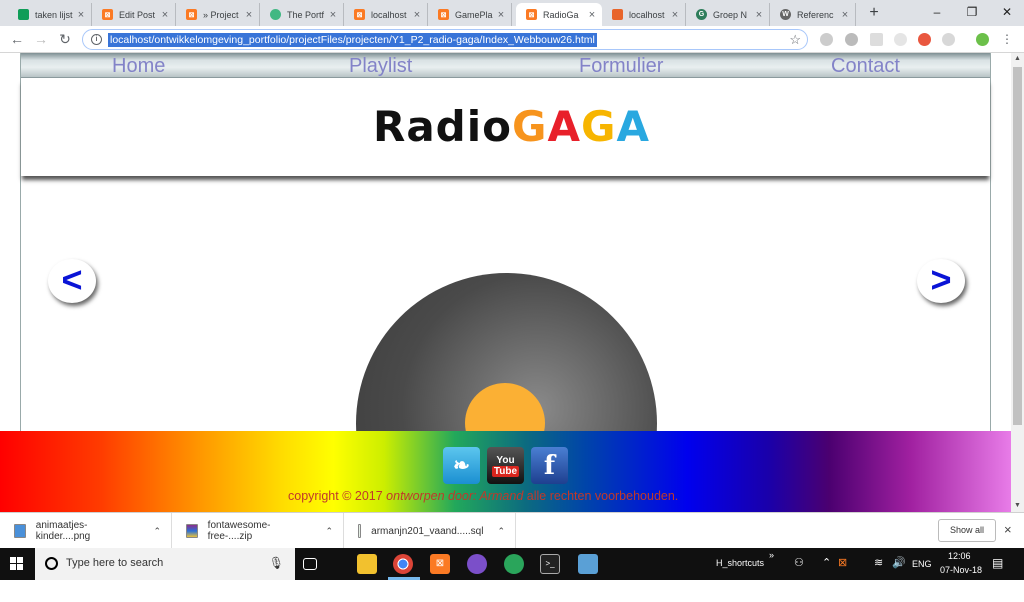 The height and width of the screenshot is (602, 1024). Describe the element at coordinates (961, 570) in the screenshot. I see `clock-date: 07-Nov-18` at that location.